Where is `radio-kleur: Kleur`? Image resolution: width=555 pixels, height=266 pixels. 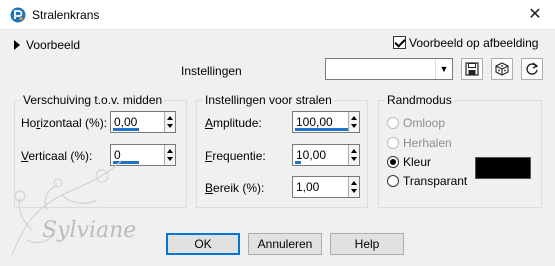 radio-kleur: Kleur is located at coordinates (409, 161).